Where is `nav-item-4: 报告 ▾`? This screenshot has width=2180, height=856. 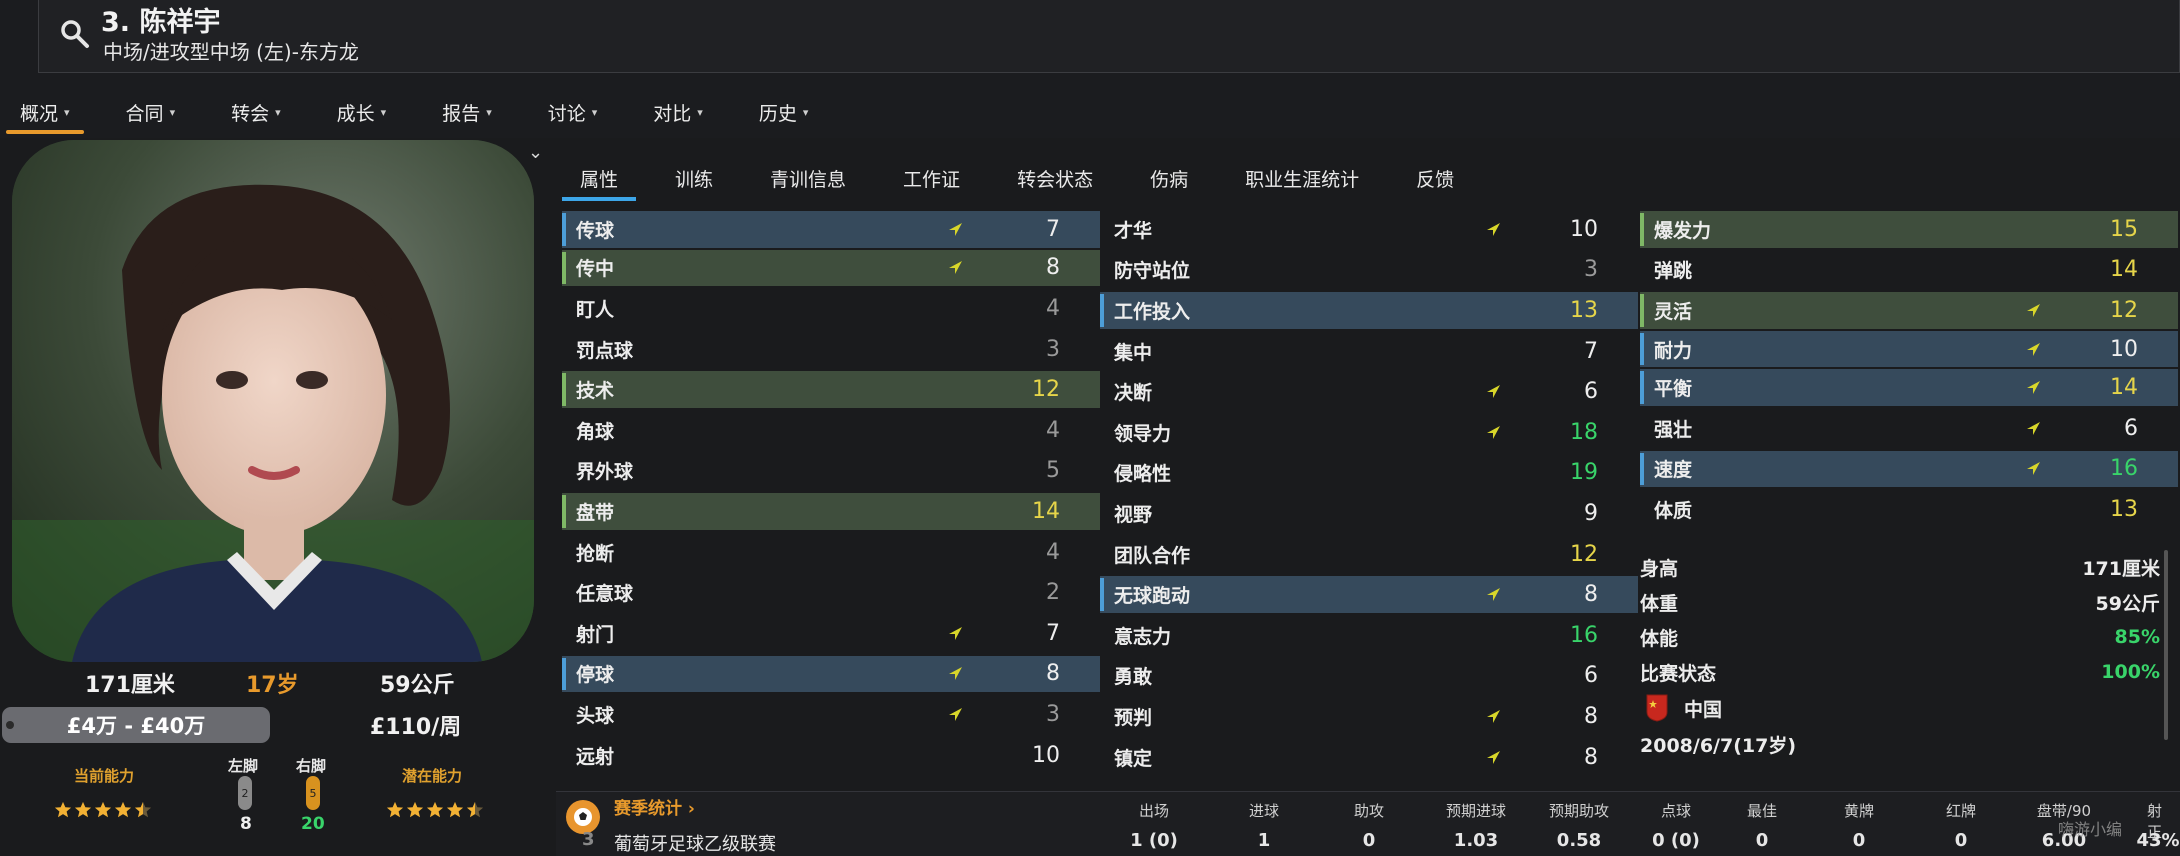
nav-item-4: 报告 ▾ is located at coordinates (464, 112).